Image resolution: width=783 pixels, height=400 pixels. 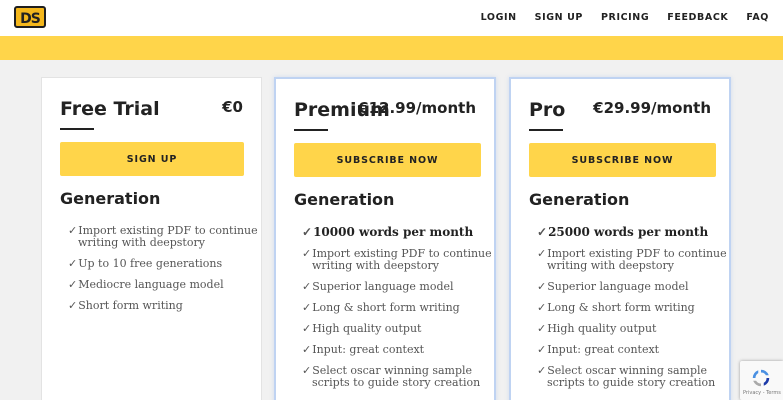 What do you see at coordinates (393, 232) in the screenshot?
I see `feature-text: 10000 words per month` at bounding box center [393, 232].